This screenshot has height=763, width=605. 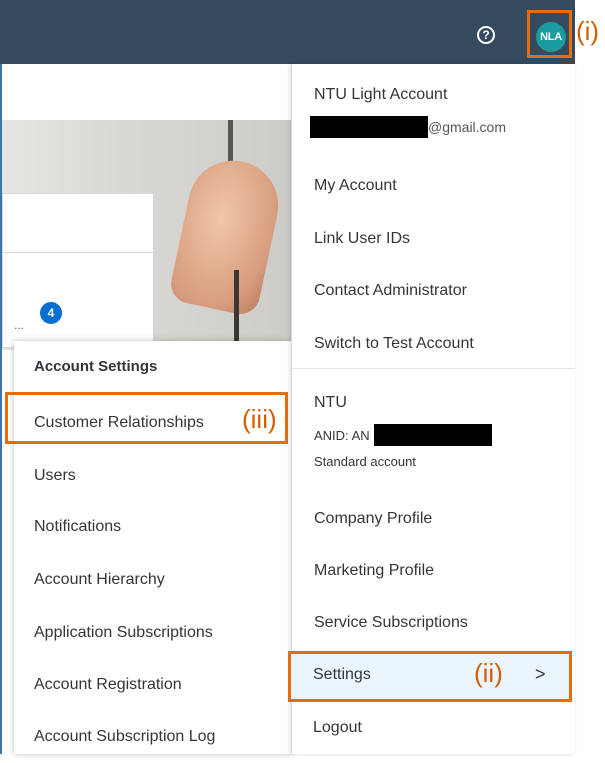 What do you see at coordinates (153, 633) in the screenshot?
I see `menu-item-application-subscriptions: Application Subscriptions` at bounding box center [153, 633].